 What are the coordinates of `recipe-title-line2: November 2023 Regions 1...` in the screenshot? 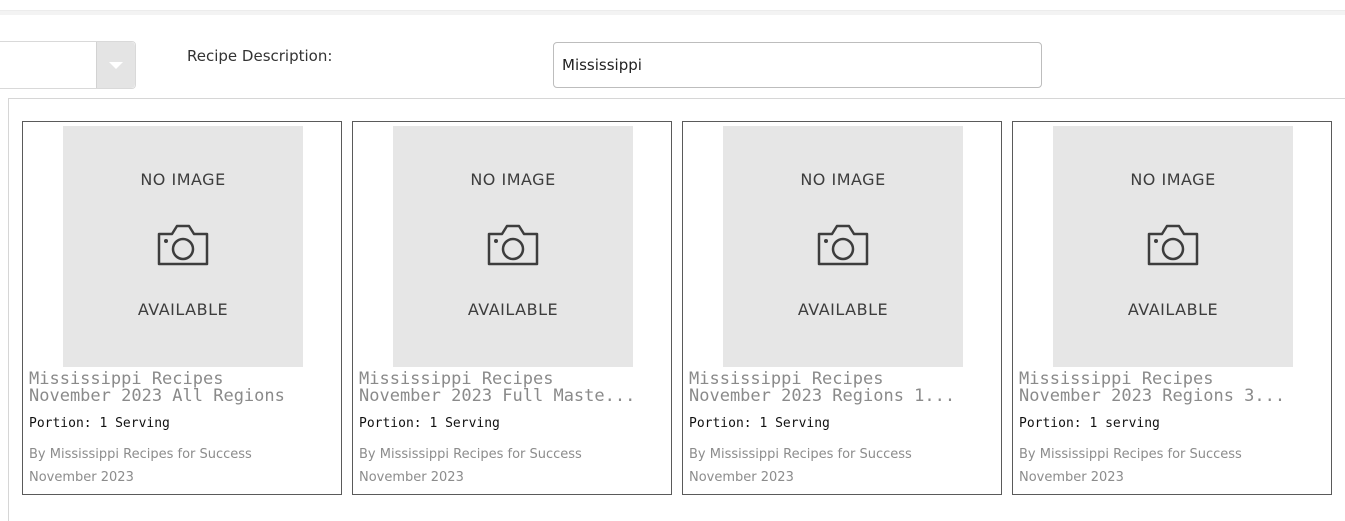 It's located at (822, 396).